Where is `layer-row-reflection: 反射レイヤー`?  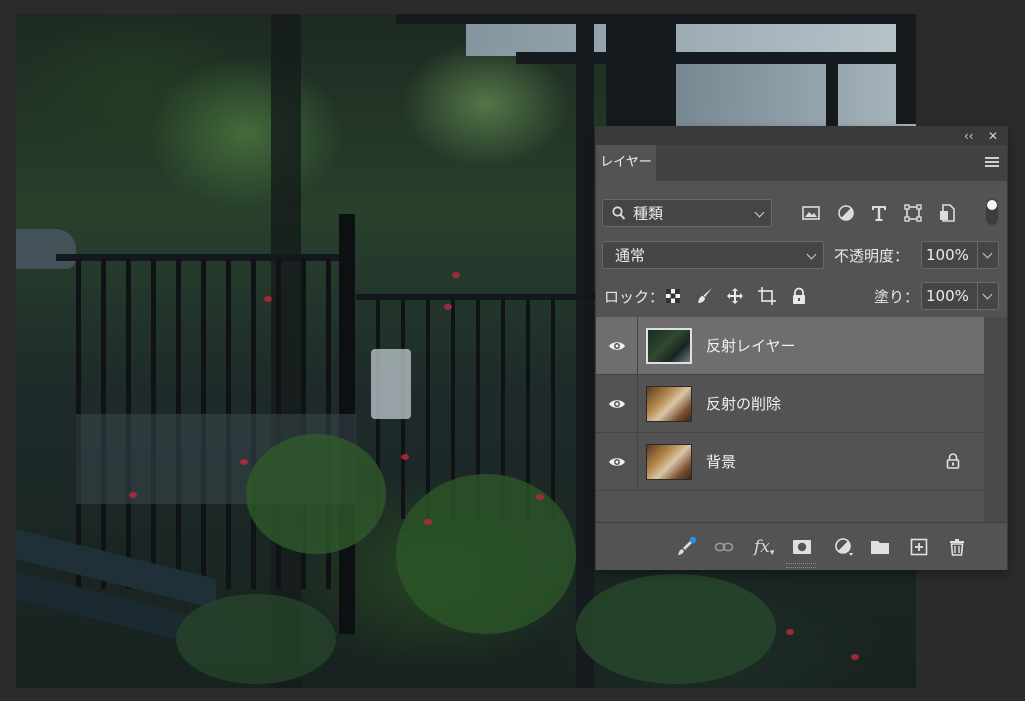
layer-row-reflection: 反射レイヤー is located at coordinates (790, 346).